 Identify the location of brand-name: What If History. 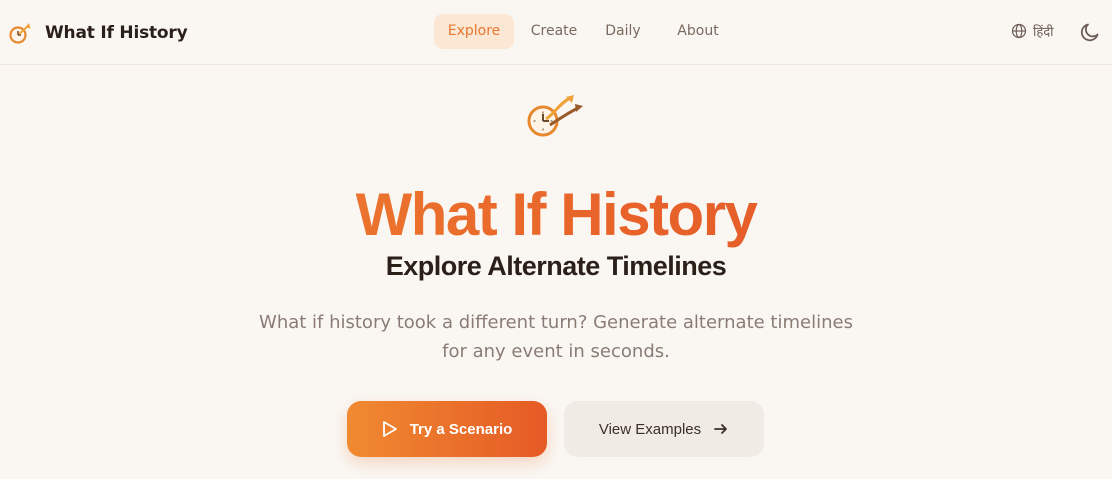
(116, 33).